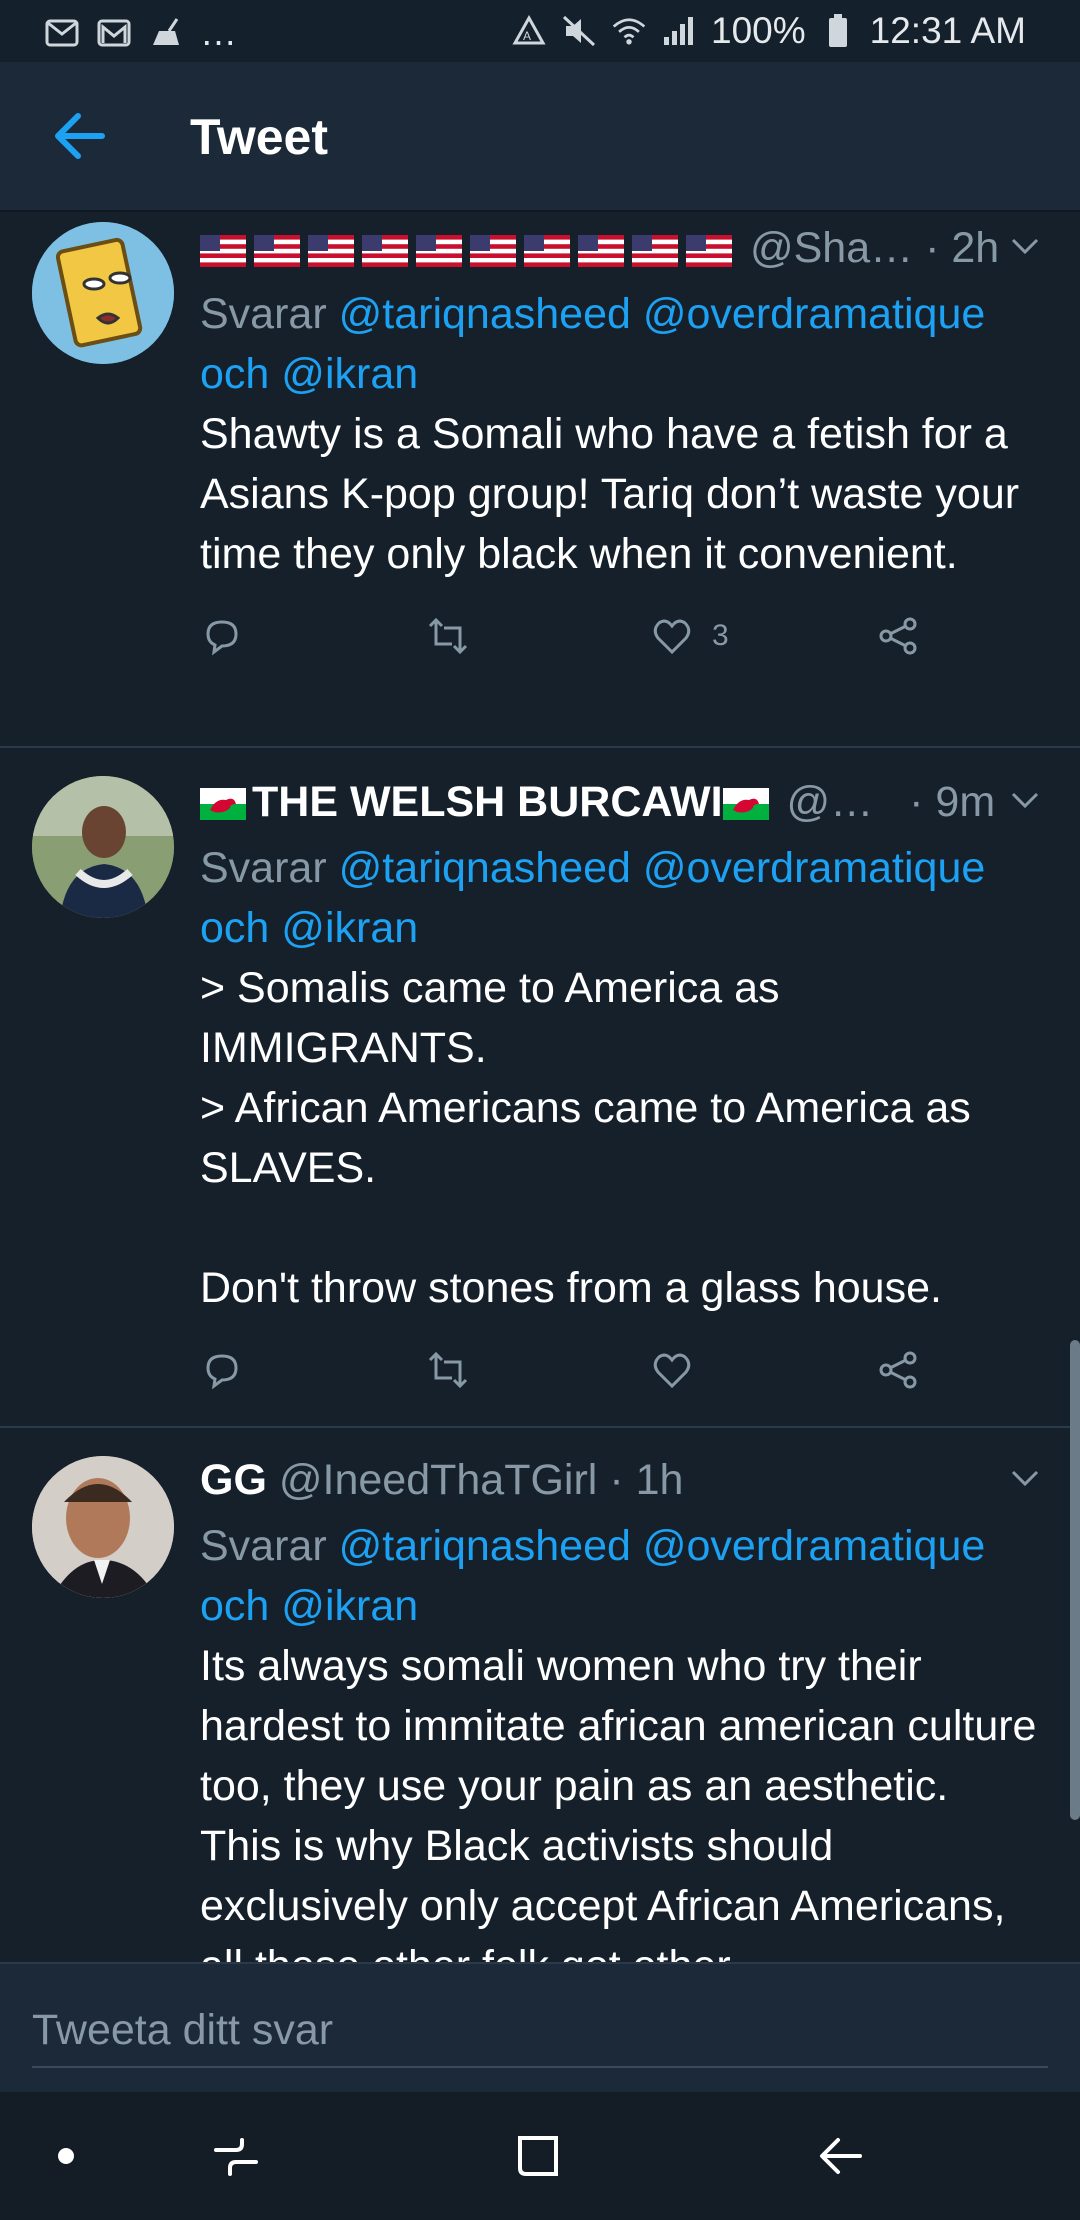 This screenshot has width=1080, height=2220. Describe the element at coordinates (620, 1378) in the screenshot. I see `tweet-actions` at that location.